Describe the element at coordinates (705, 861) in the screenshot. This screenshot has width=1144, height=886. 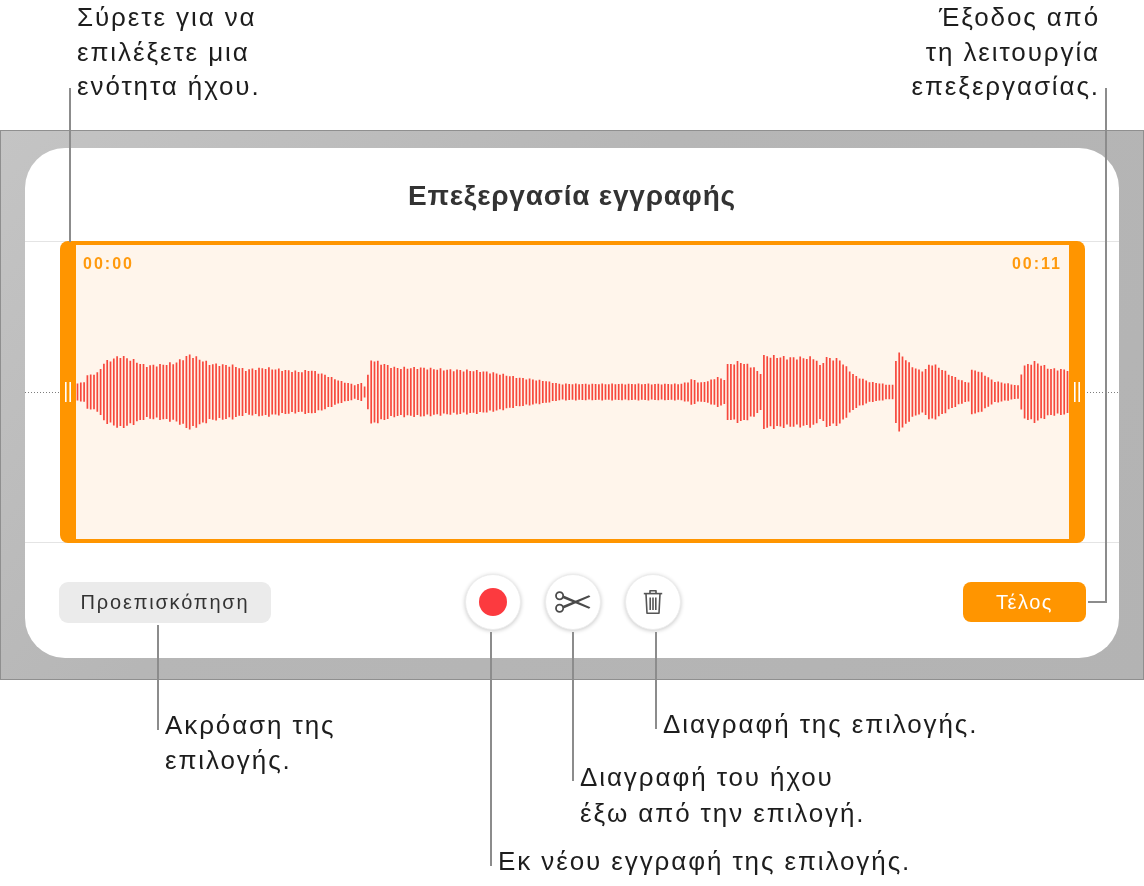
I see `callout-text: Εκ νέου εγγραφή της επιλογής.` at that location.